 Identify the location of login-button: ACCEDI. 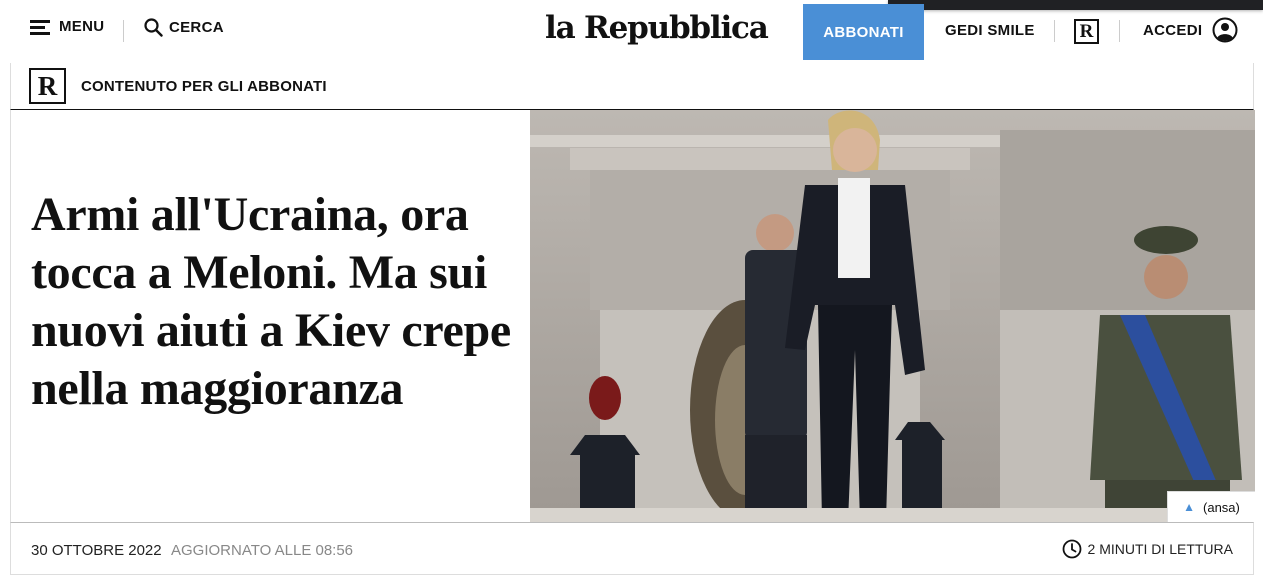
(1190, 30).